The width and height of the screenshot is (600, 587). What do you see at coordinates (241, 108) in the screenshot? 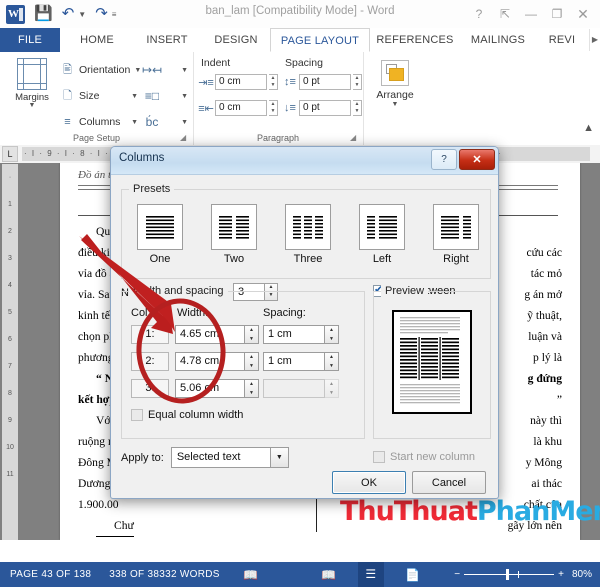
I see `indent-right-input: 0 cm` at bounding box center [241, 108].